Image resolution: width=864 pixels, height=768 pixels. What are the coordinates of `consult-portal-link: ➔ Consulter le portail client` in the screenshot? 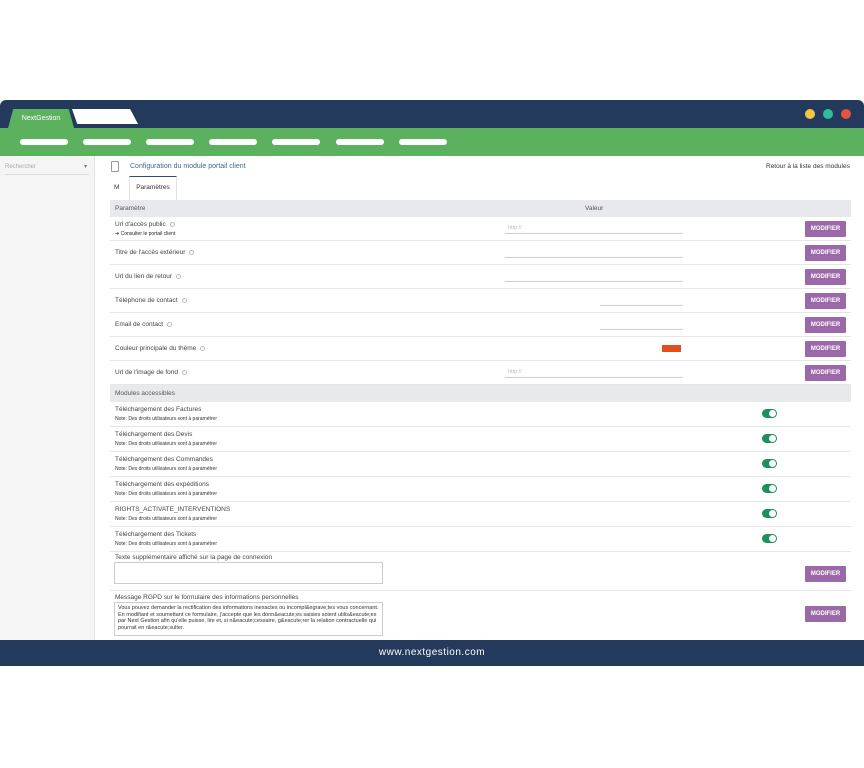 It's located at (145, 234).